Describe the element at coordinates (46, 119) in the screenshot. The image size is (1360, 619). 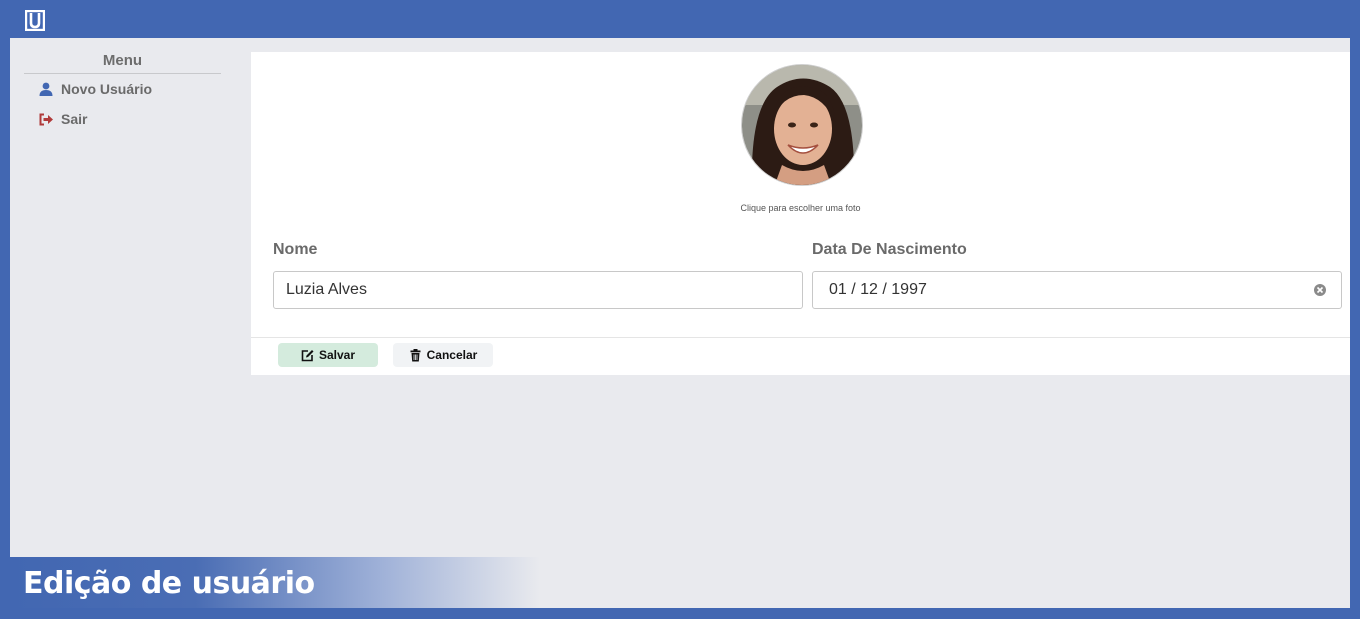
I see `sign-out-icon` at that location.